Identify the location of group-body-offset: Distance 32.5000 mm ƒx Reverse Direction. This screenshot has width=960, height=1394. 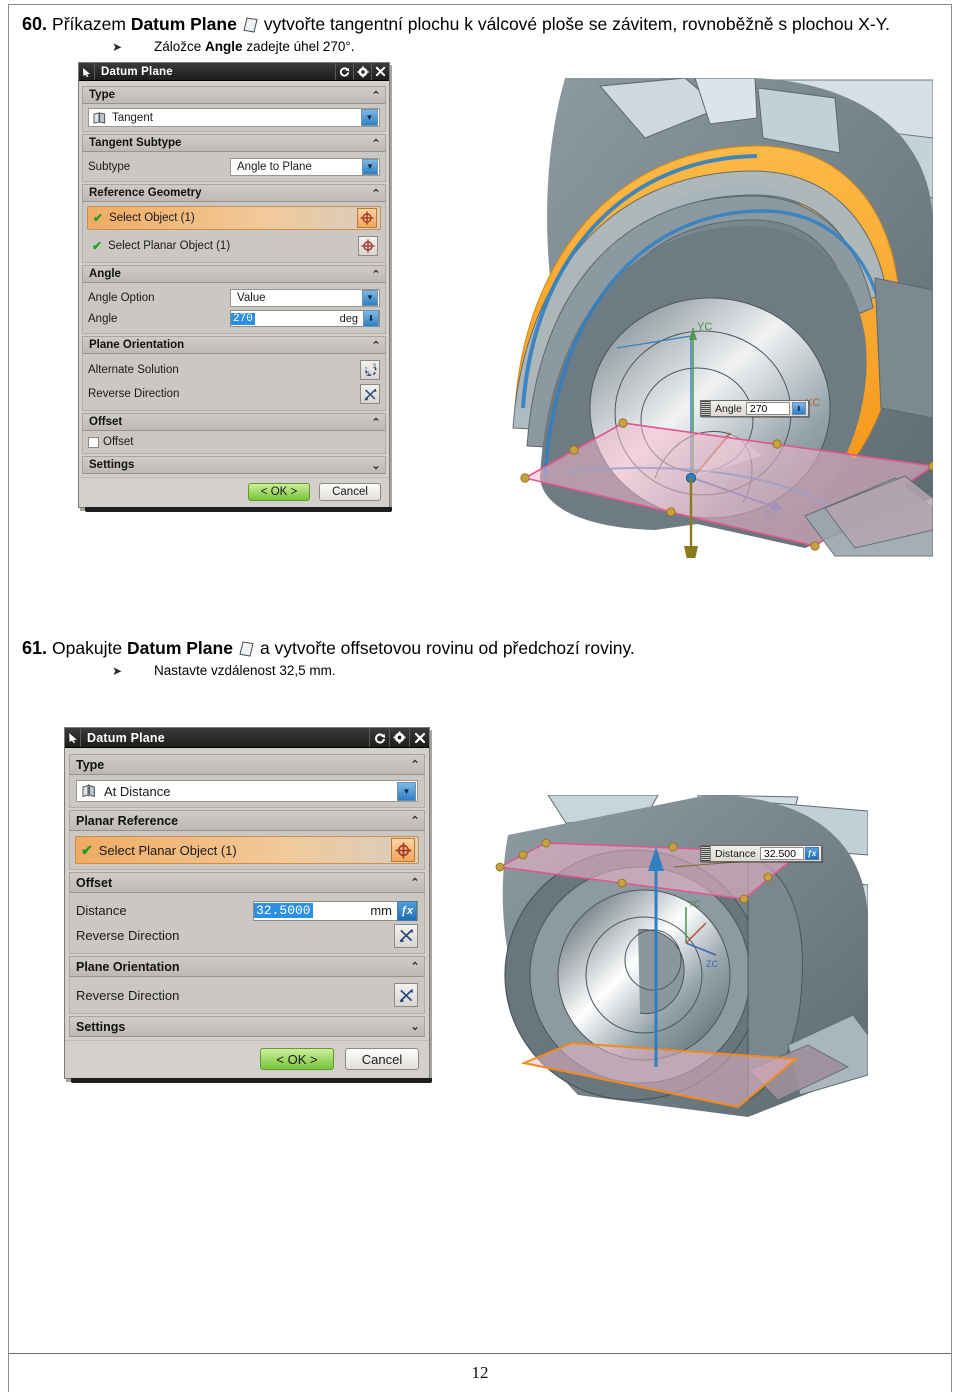
(247, 923).